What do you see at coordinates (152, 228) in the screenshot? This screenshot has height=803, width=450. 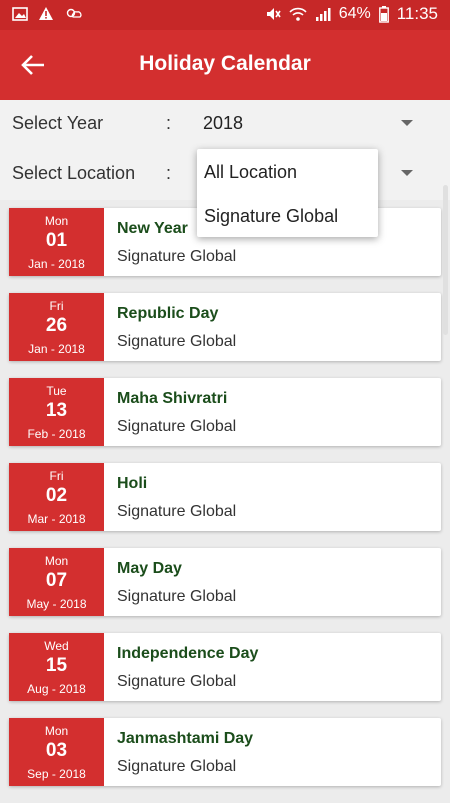 I see `holiday-name: New Year` at bounding box center [152, 228].